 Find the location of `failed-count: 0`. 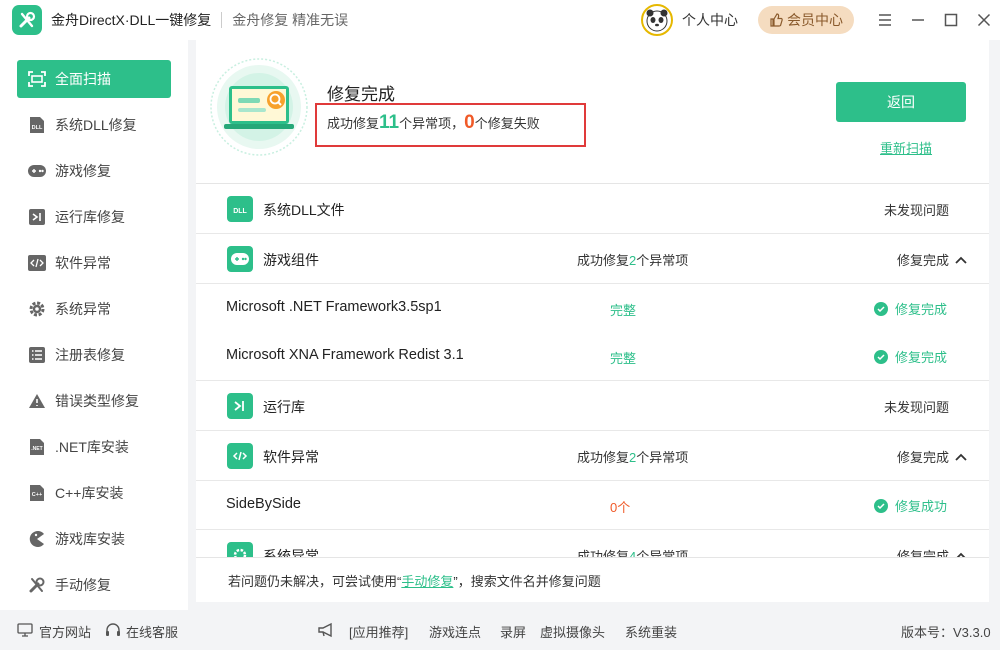

failed-count: 0 is located at coordinates (469, 122).